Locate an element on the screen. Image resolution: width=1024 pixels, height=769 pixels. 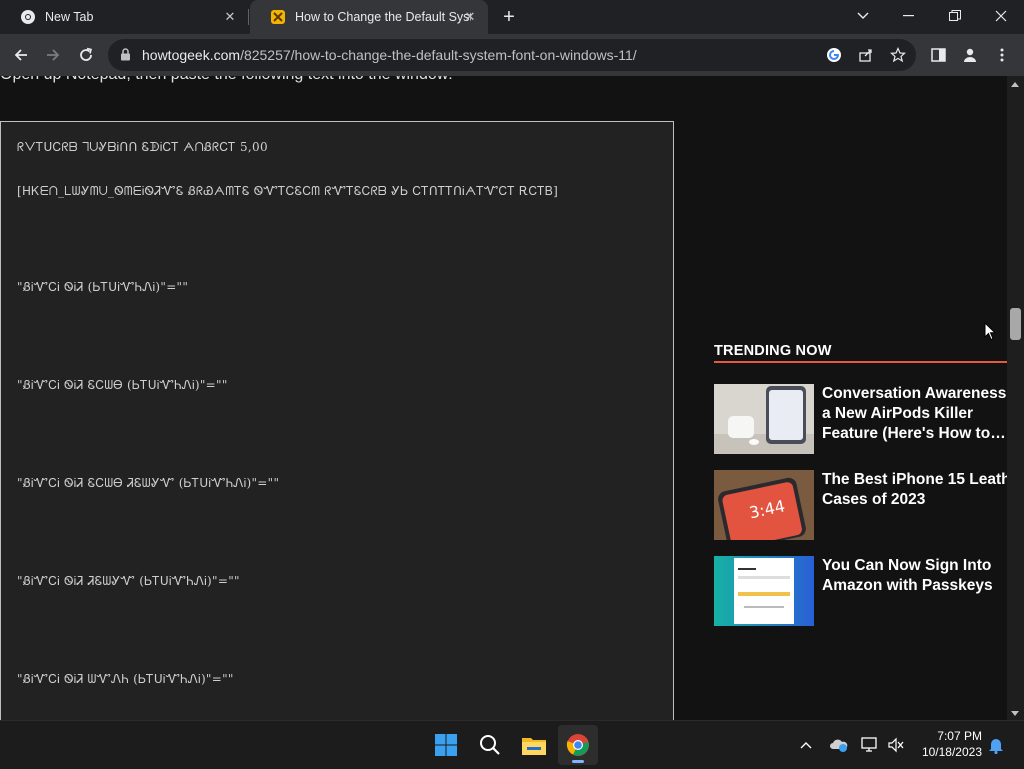
file-explorer-button is located at coordinates (534, 745).